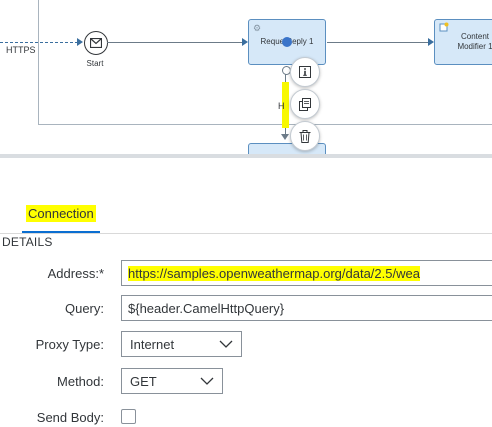 This screenshot has width=492, height=427. I want to click on query-value: ${header.CamelHttpQuery}, so click(206, 308).